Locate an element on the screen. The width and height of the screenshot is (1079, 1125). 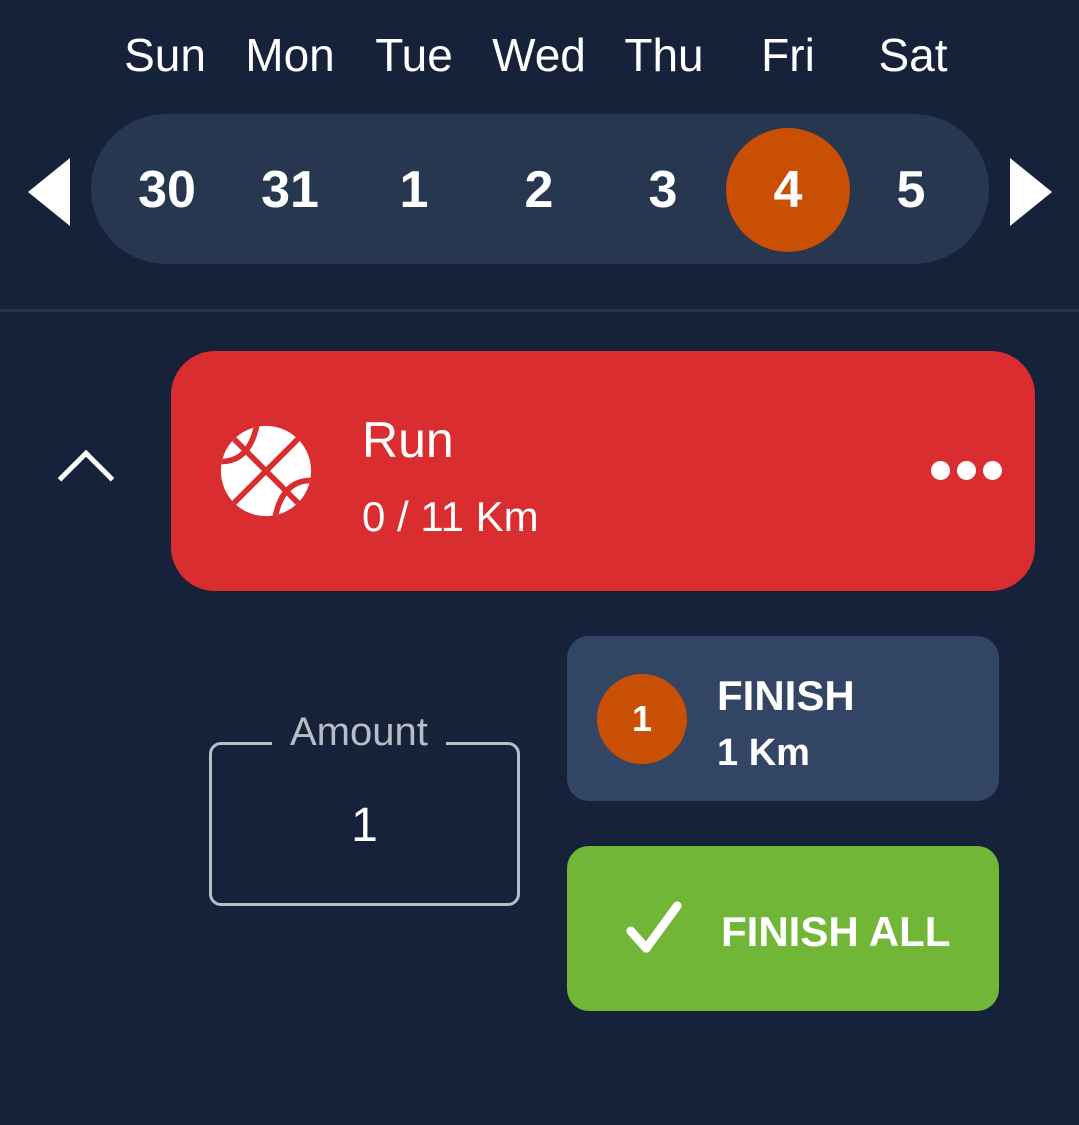
amount-label: Amount is located at coordinates (359, 732).